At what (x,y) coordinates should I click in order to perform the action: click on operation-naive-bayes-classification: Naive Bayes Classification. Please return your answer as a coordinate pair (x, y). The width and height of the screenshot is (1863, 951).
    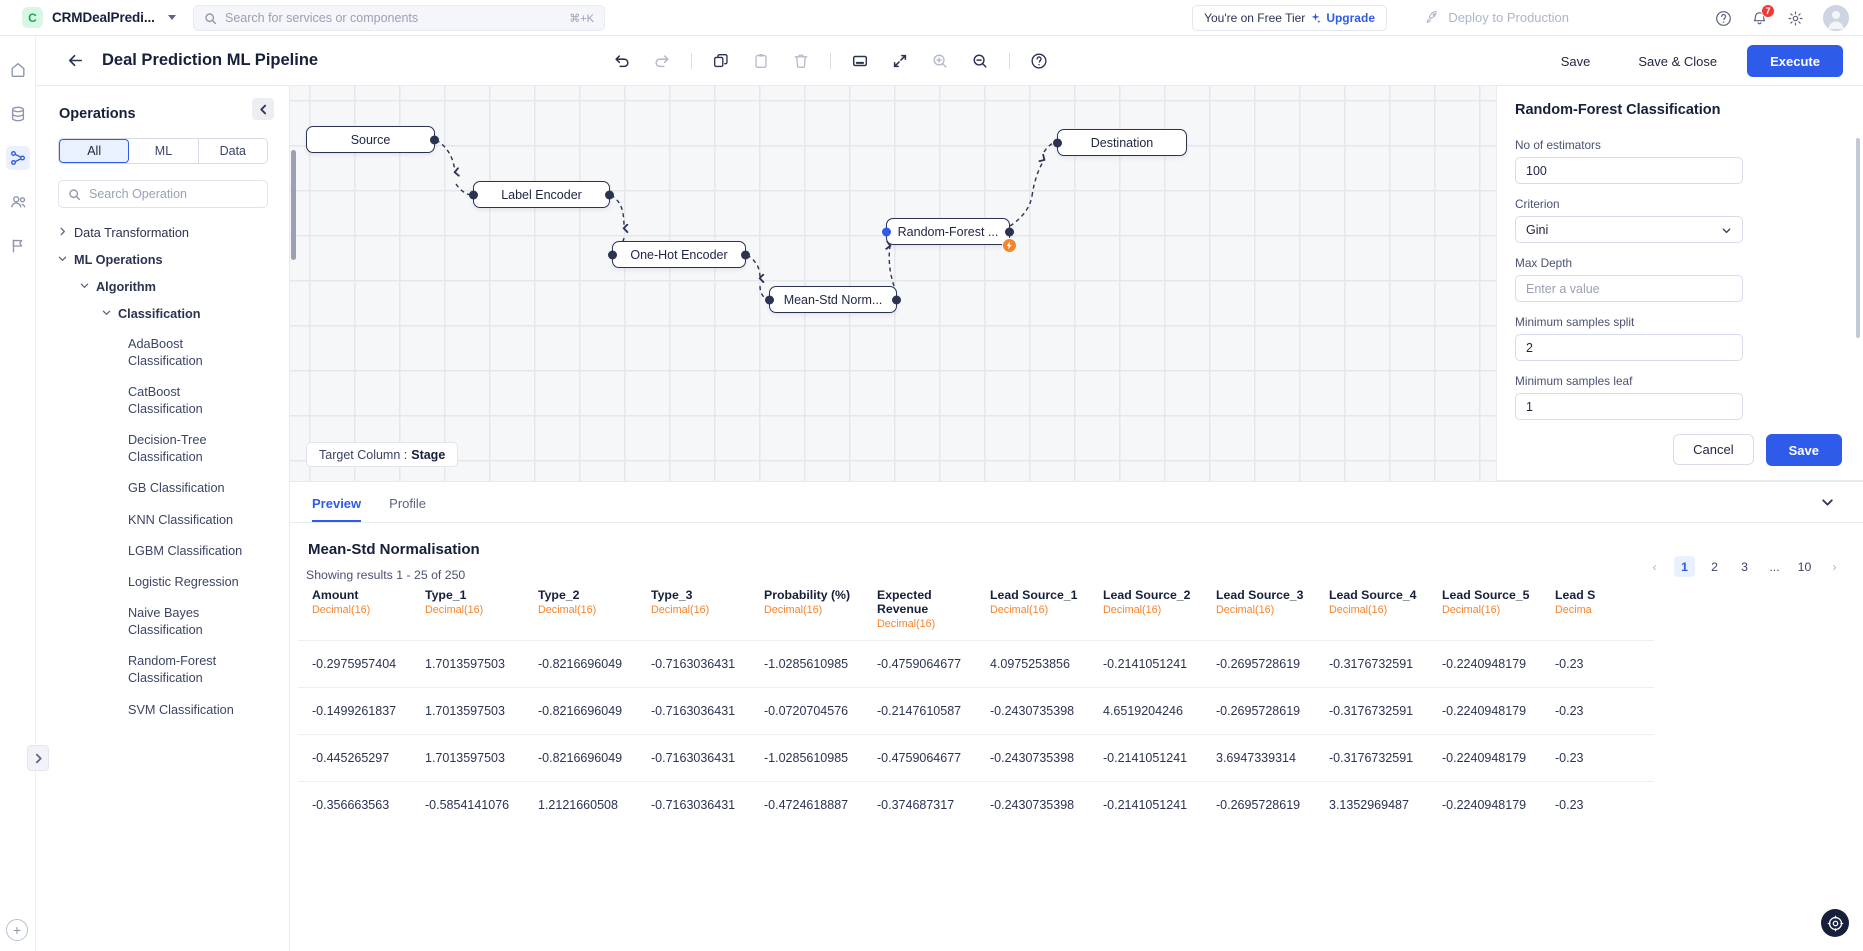
    Looking at the image, I should click on (188, 622).